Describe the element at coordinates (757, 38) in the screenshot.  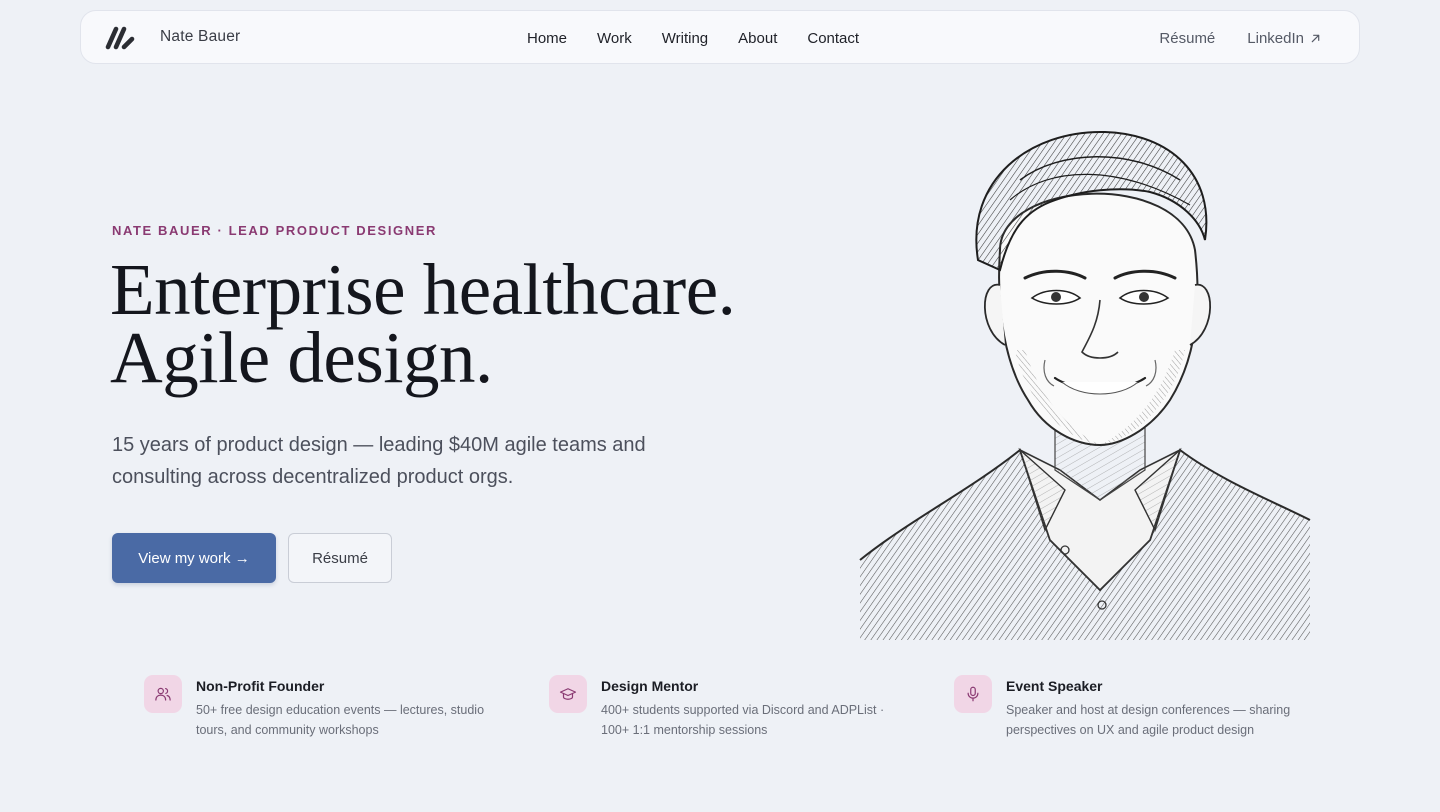
I see `nav-link-about: About` at that location.